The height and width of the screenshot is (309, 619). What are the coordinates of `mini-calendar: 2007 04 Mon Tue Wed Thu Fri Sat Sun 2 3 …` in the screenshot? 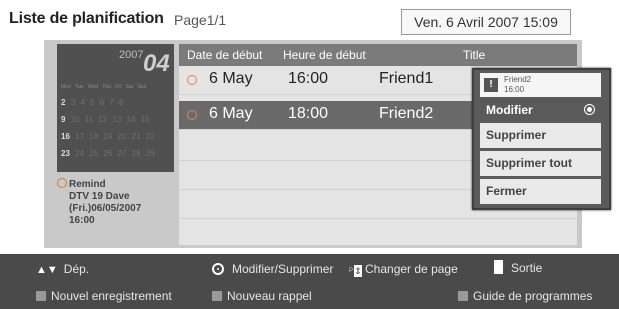 It's located at (115, 108).